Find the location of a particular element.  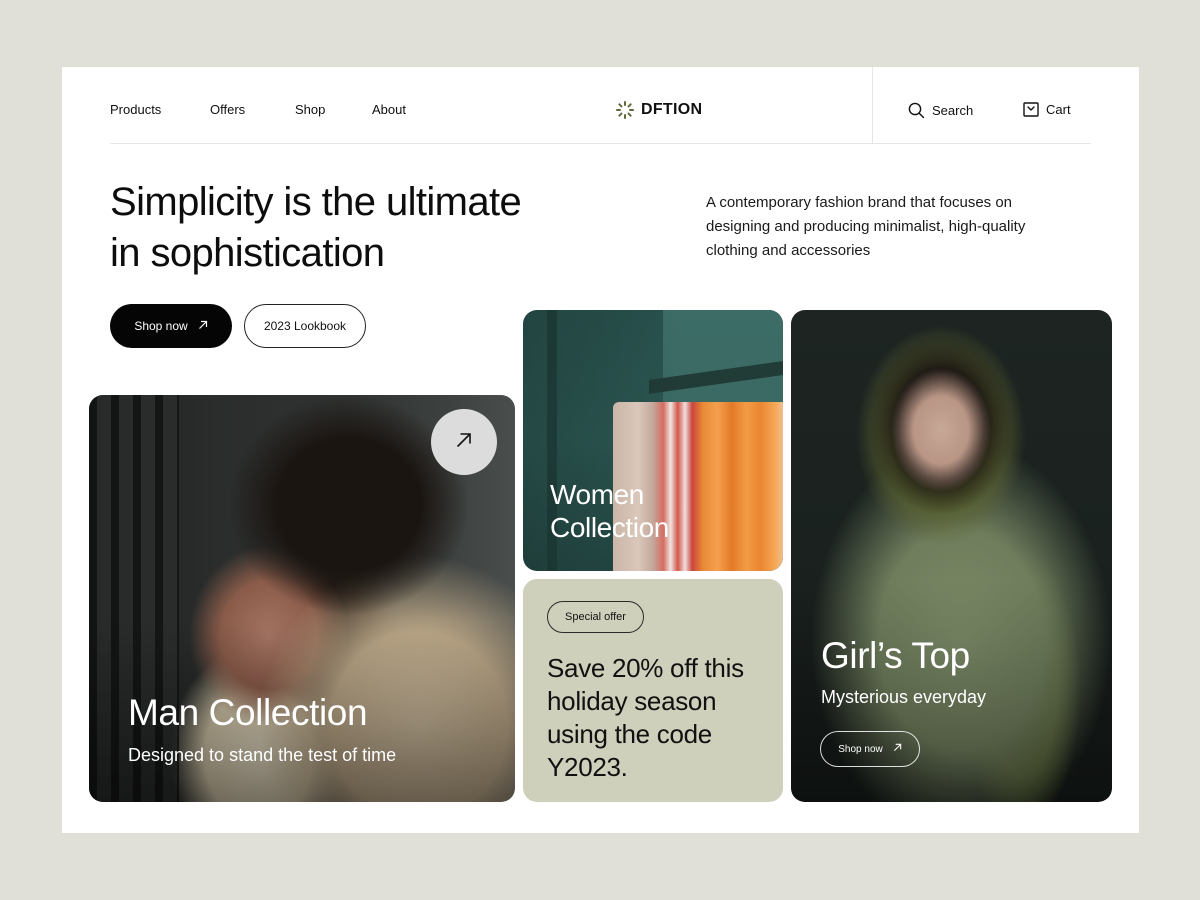

cart-button: Cart is located at coordinates (1047, 109).